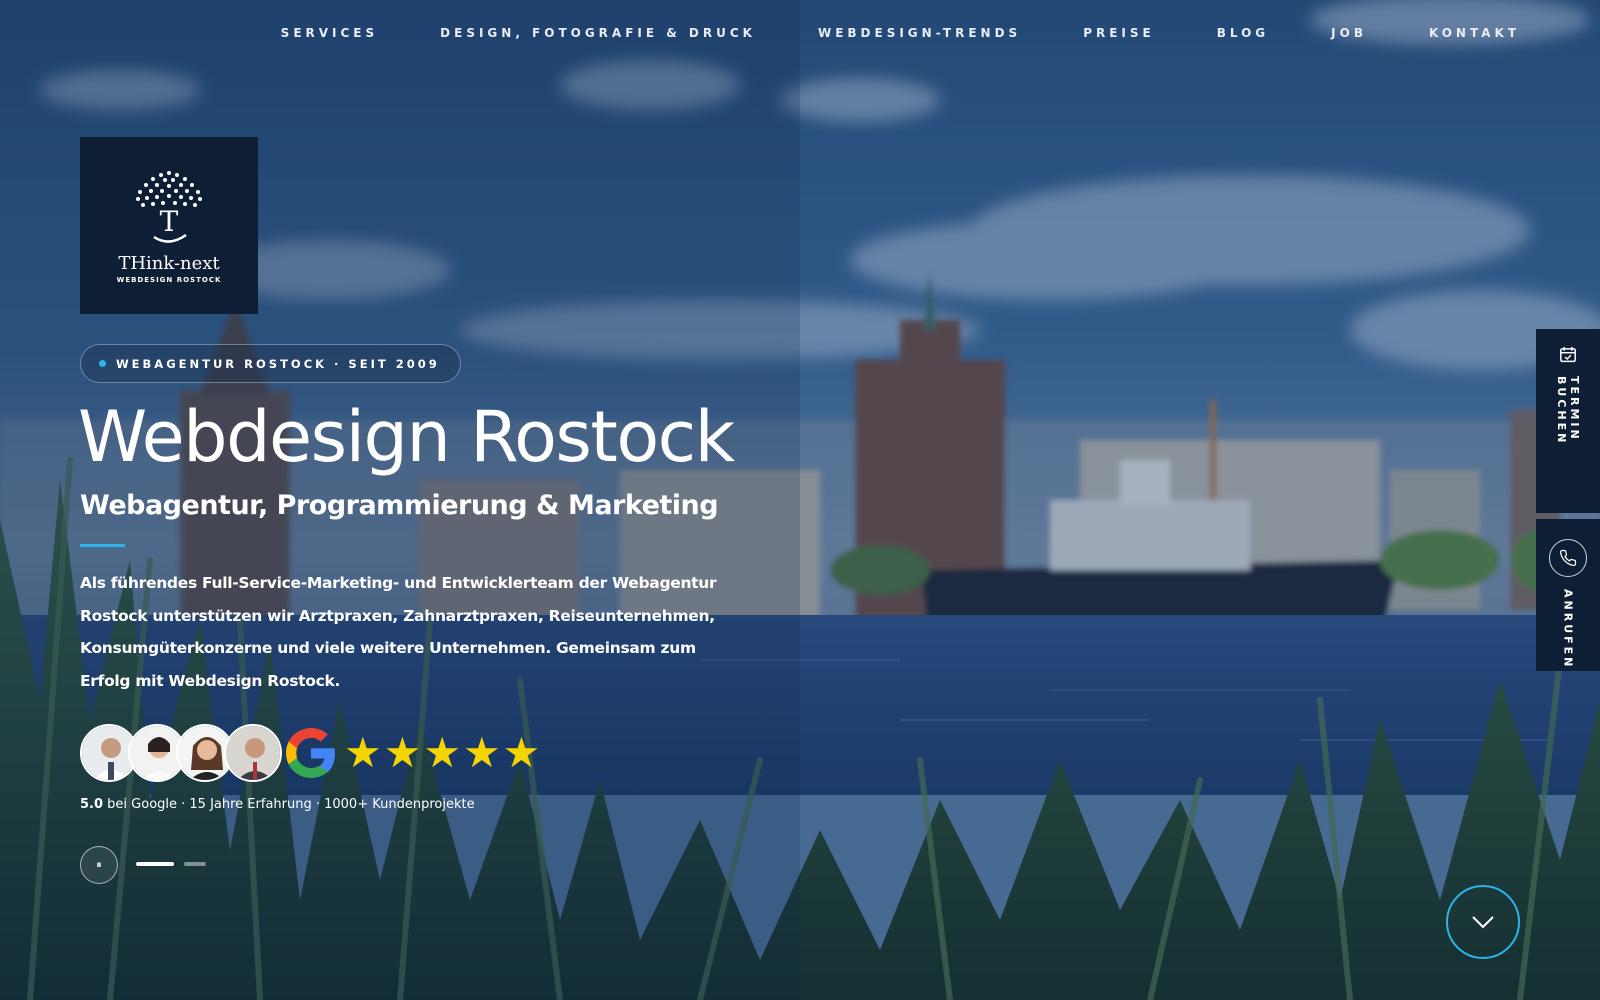  I want to click on nav-item-services: SERVICES, so click(329, 33).